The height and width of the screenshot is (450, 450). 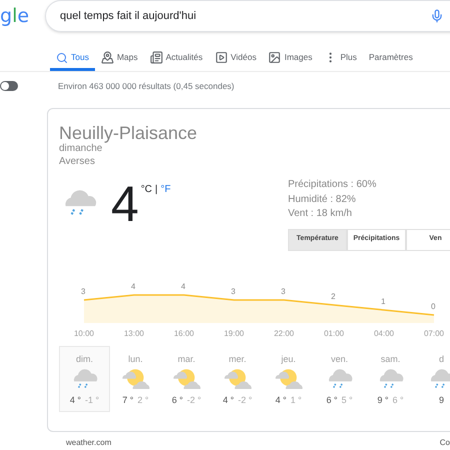 What do you see at coordinates (187, 359) in the screenshot?
I see `day-name: mar.` at bounding box center [187, 359].